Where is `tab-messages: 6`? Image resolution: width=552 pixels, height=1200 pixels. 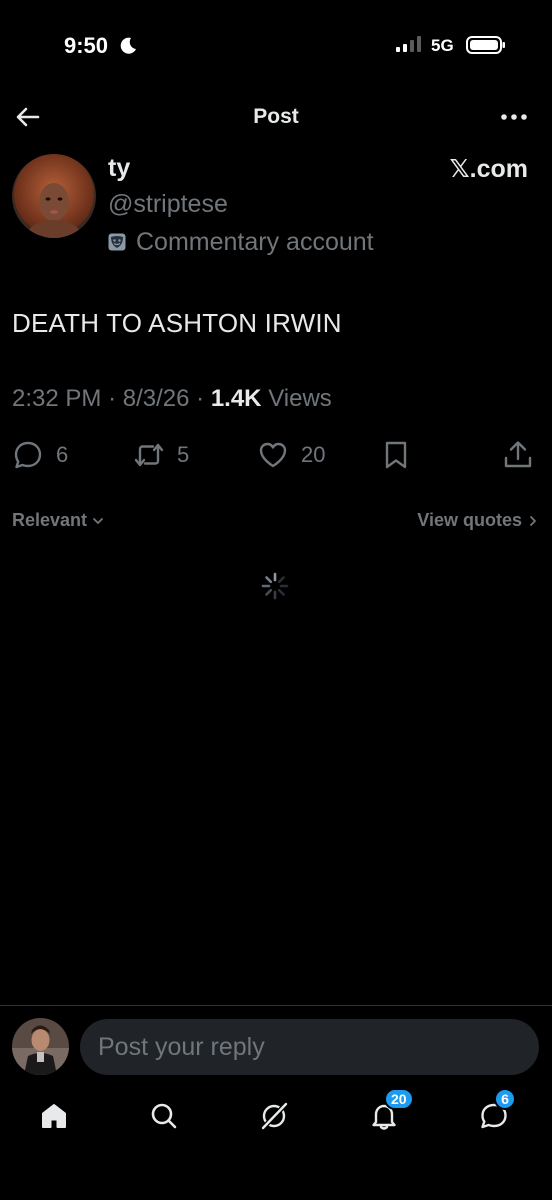 tab-messages: 6 is located at coordinates (497, 1112).